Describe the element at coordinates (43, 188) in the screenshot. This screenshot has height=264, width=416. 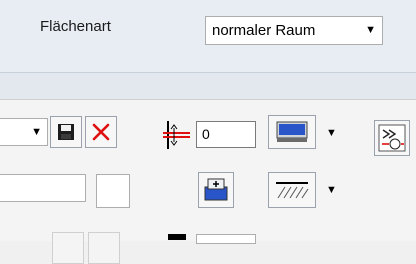
I see `name-input` at that location.